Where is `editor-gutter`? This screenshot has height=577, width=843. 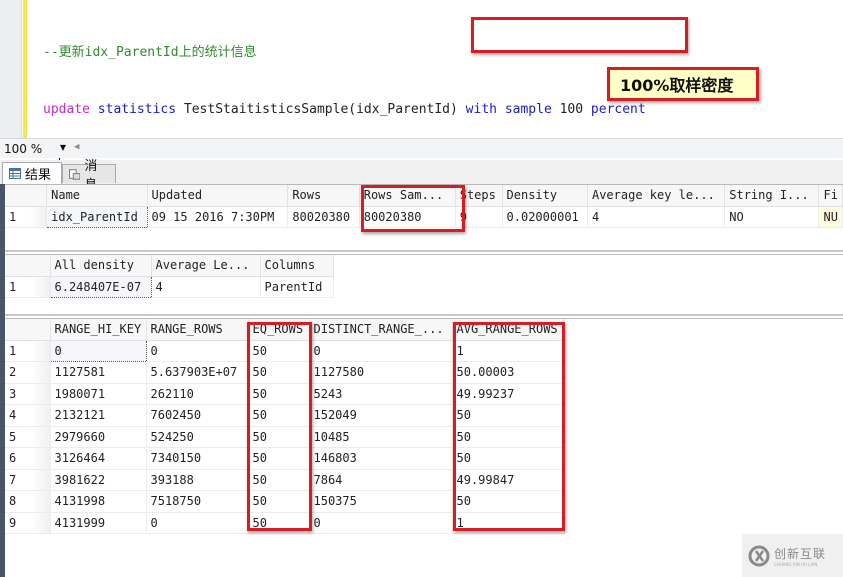
editor-gutter is located at coordinates (11, 69).